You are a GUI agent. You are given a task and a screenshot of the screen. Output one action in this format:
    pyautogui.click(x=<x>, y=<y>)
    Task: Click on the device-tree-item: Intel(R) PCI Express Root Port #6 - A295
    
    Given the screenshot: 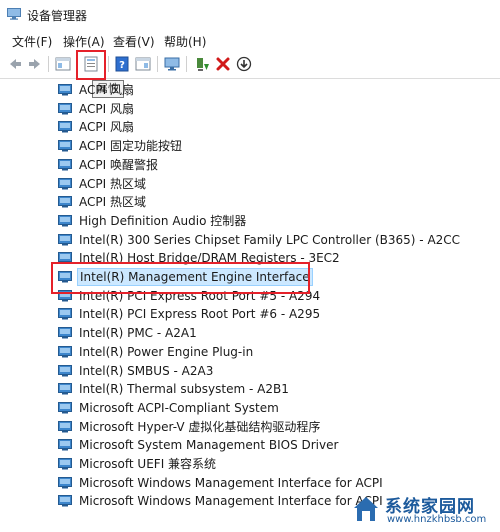 What is the action you would take?
    pyautogui.click(x=190, y=314)
    